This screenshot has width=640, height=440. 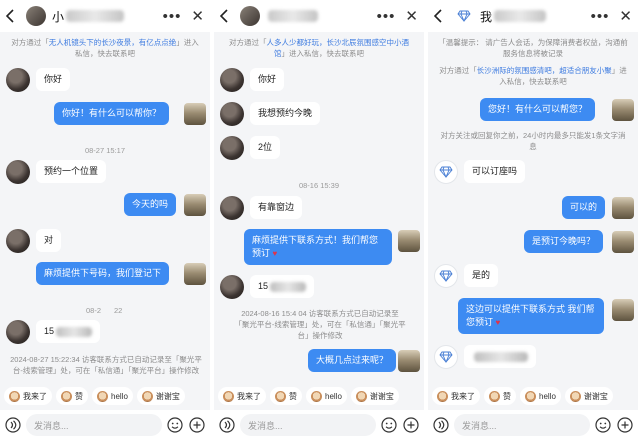 I want to click on message-bubble-incoming: 15, so click(x=68, y=331).